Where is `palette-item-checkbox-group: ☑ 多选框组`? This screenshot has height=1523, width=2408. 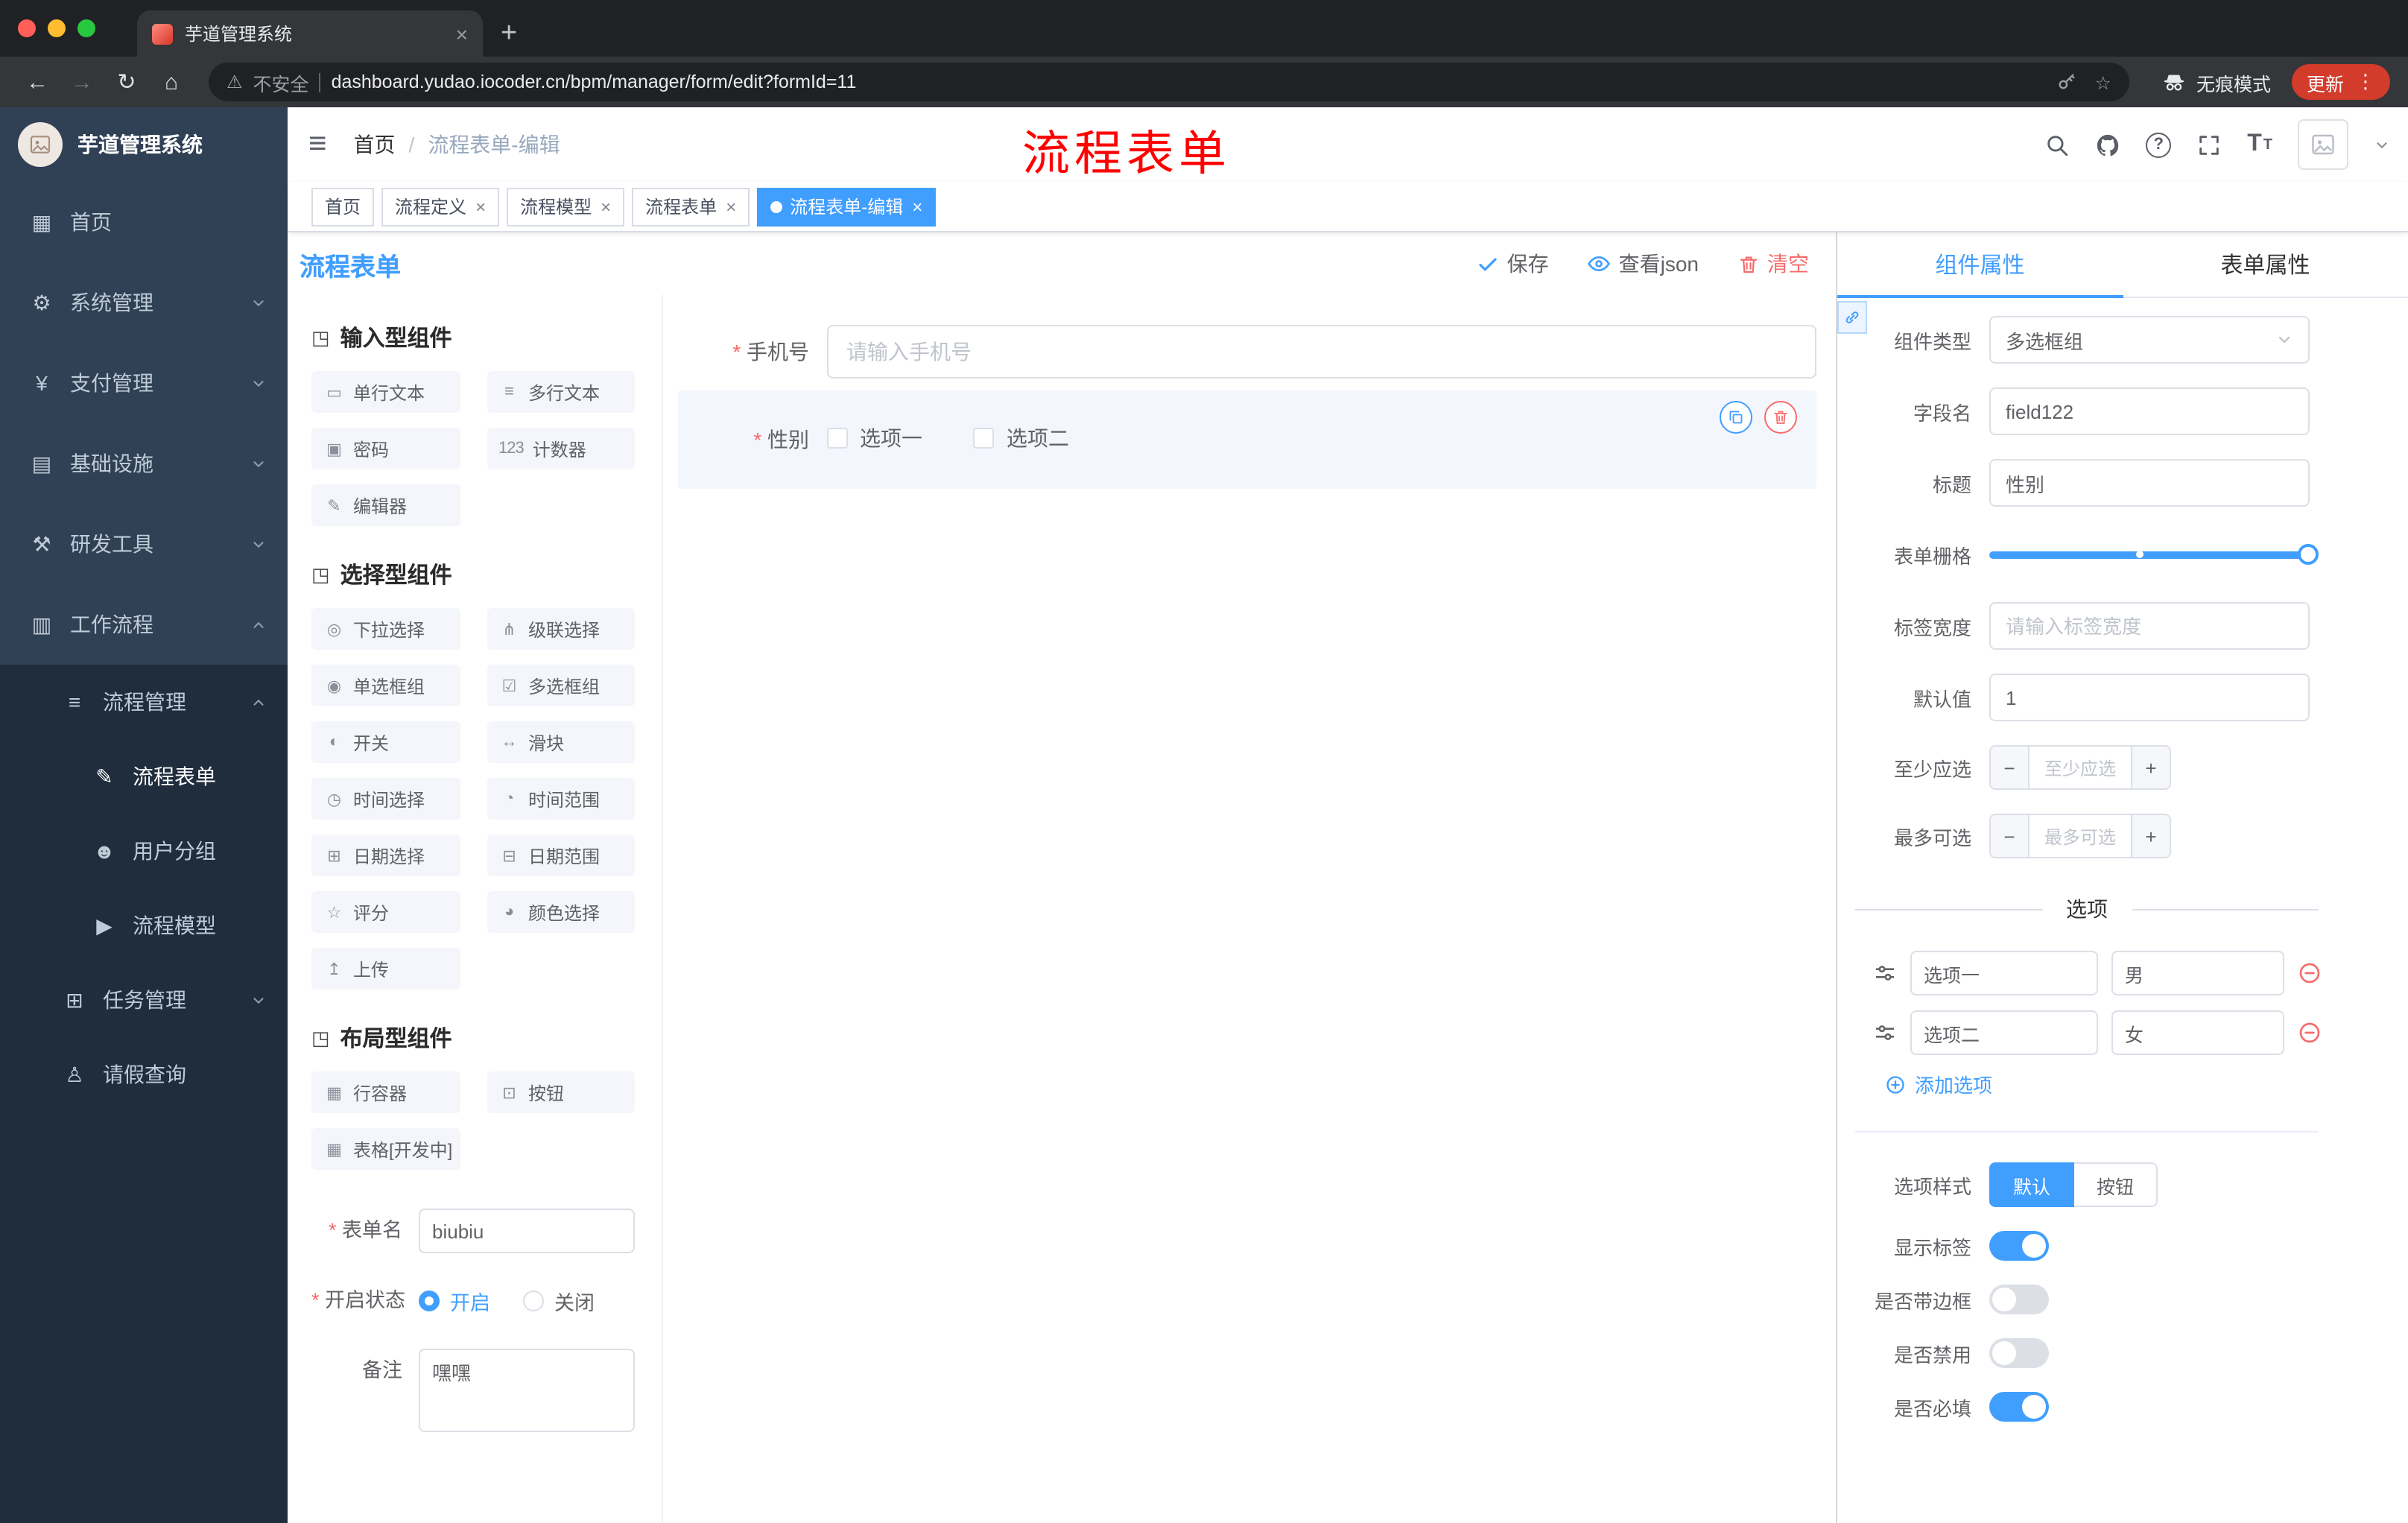
palette-item-checkbox-group: ☑ 多选框组 is located at coordinates (561, 685).